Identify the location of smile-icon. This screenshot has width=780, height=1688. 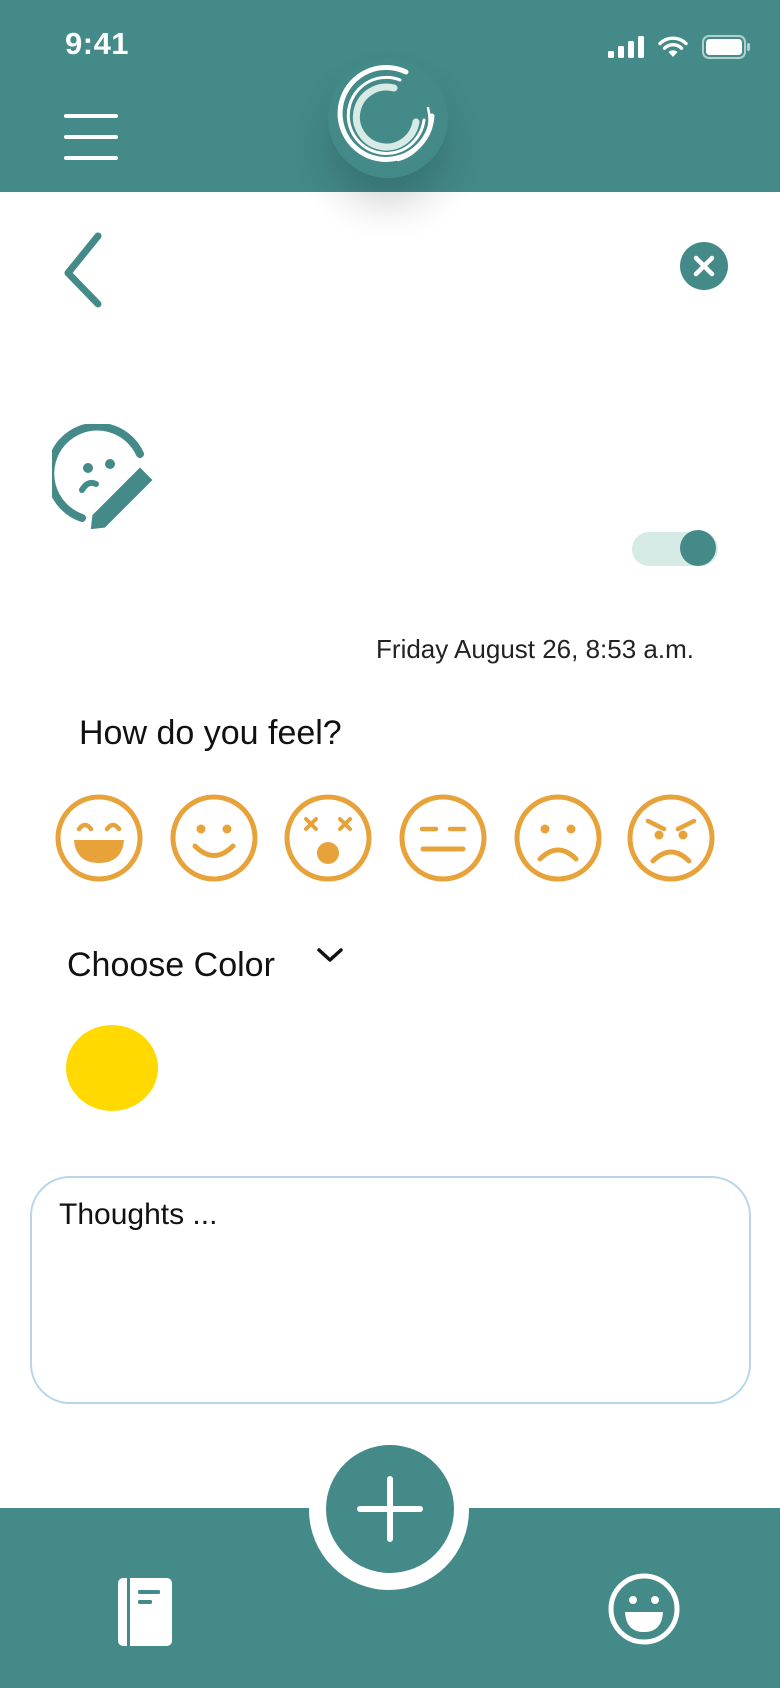
(644, 1609).